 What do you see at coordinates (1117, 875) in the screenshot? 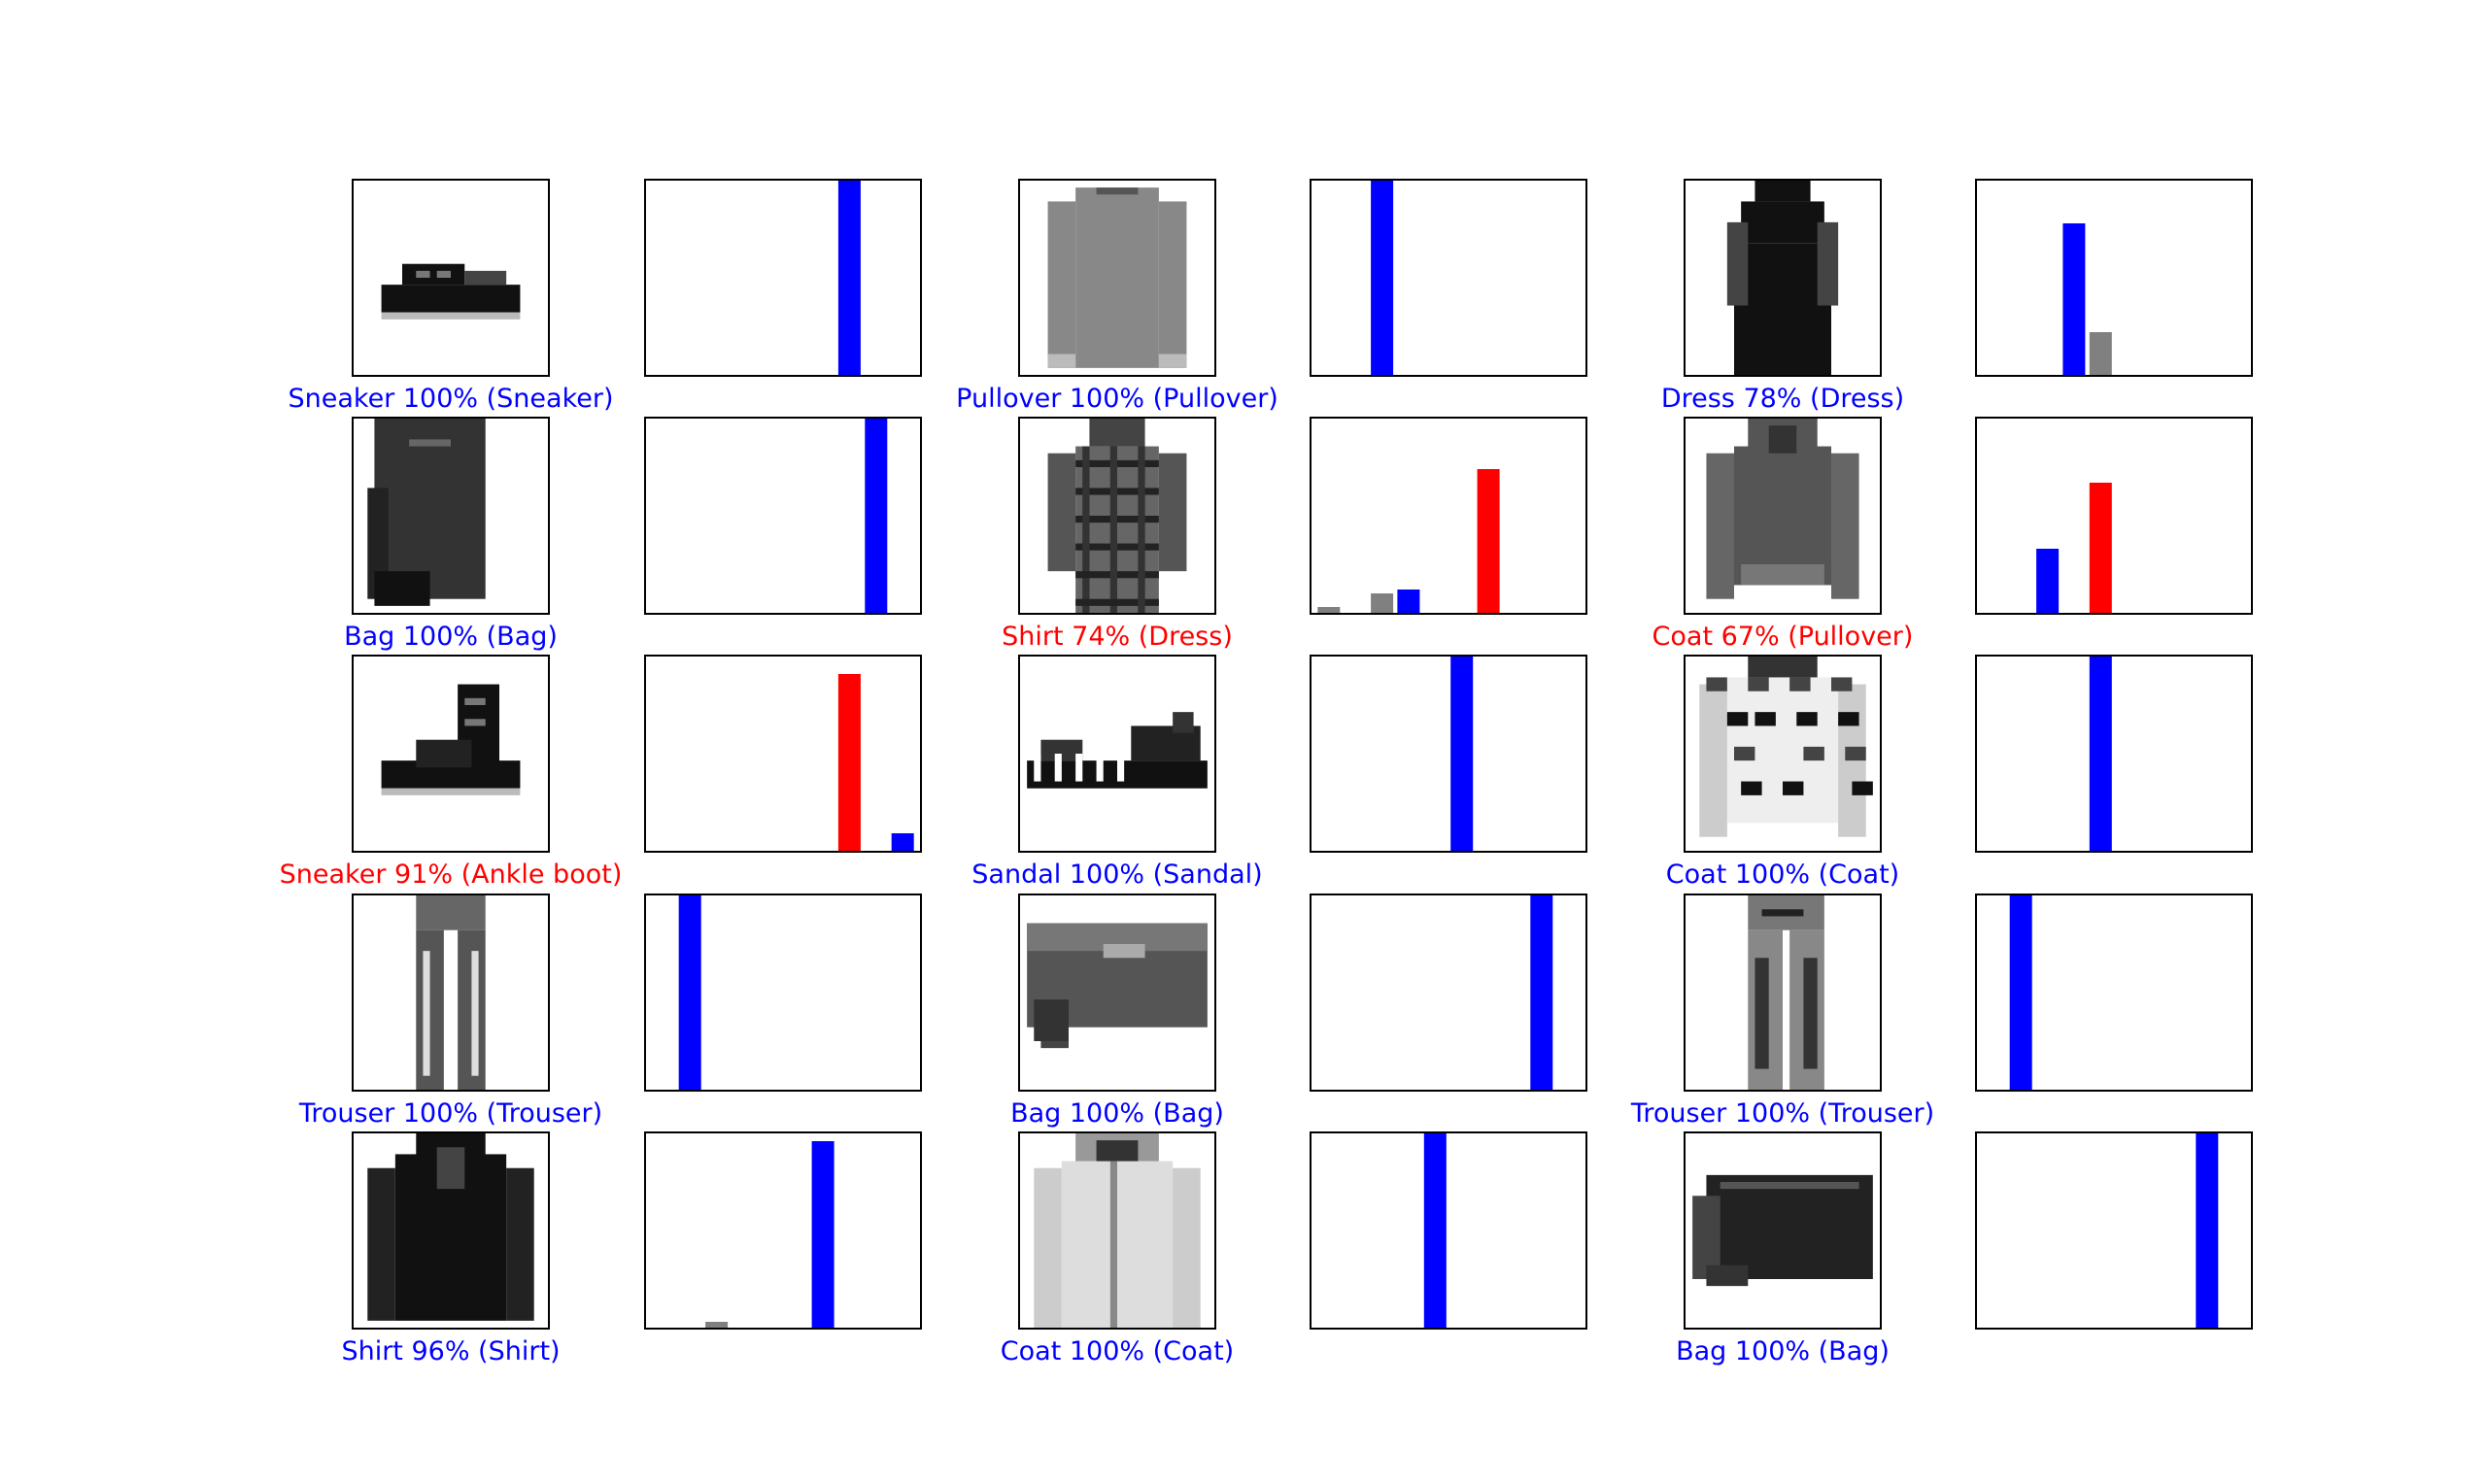
I see `prediction-caption: Sandal 100% (Sandal)` at bounding box center [1117, 875].